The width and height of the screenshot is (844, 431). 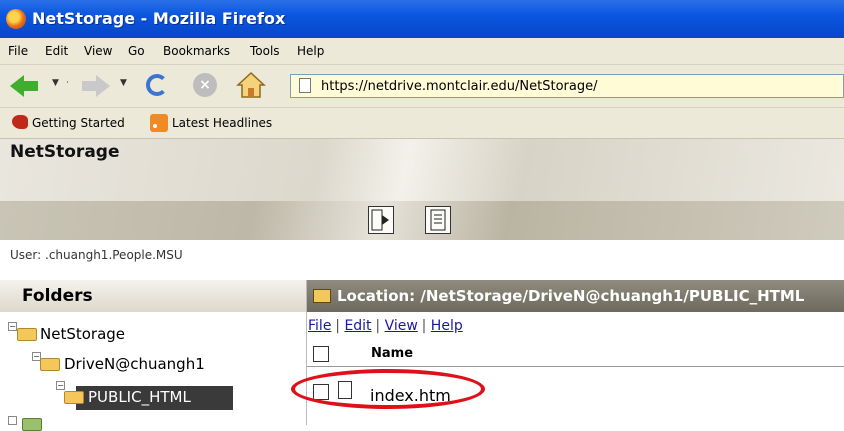 What do you see at coordinates (57, 296) in the screenshot?
I see `folders-heading: Folders` at bounding box center [57, 296].